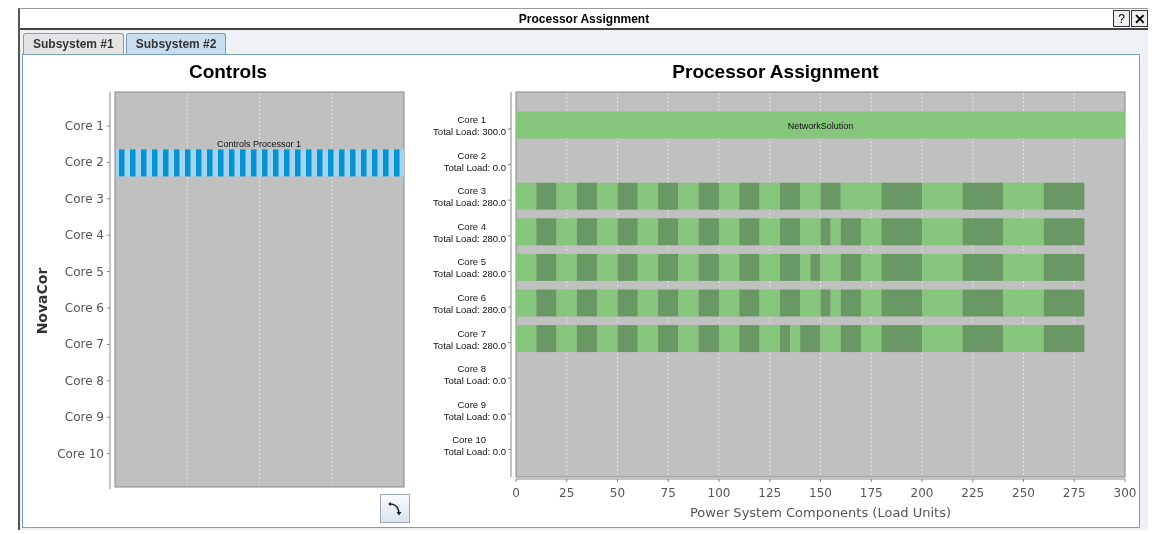 The image size is (1153, 534). Describe the element at coordinates (474, 375) in the screenshot. I see `axis-label: Core 8 Total Load: 0.0` at that location.